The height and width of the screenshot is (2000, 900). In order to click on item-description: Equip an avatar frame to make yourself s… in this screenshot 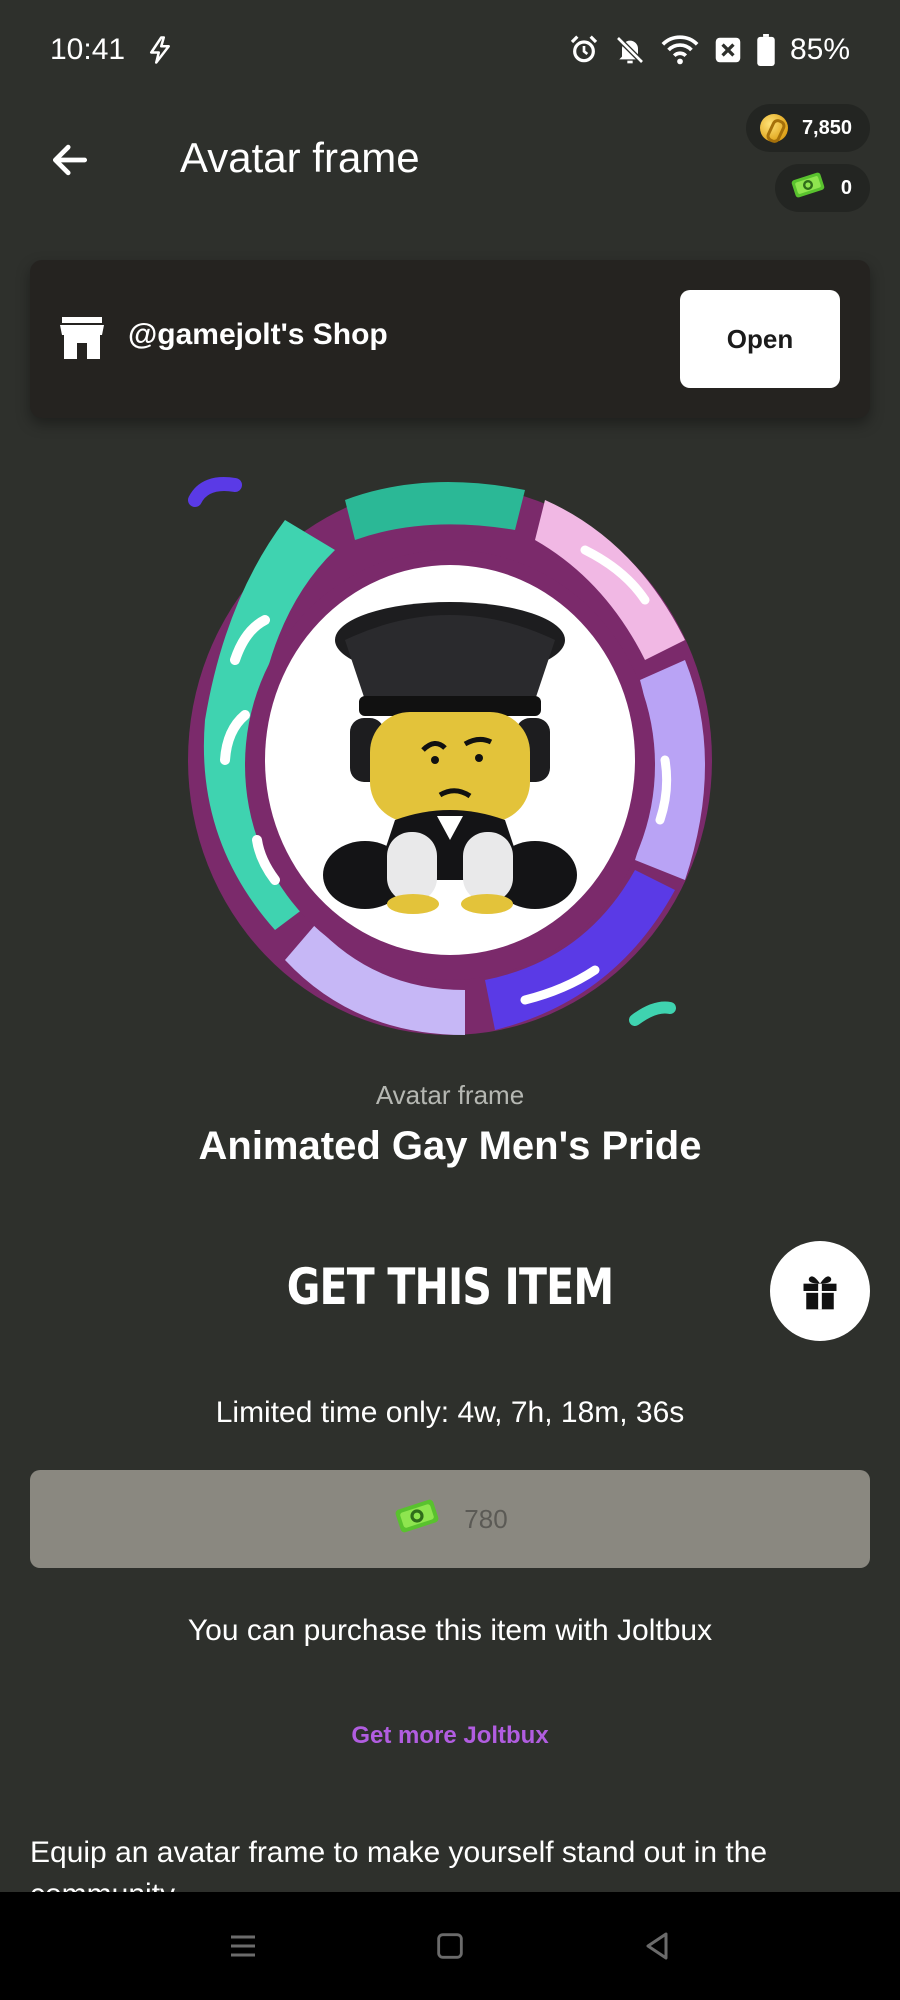, I will do `click(399, 1864)`.